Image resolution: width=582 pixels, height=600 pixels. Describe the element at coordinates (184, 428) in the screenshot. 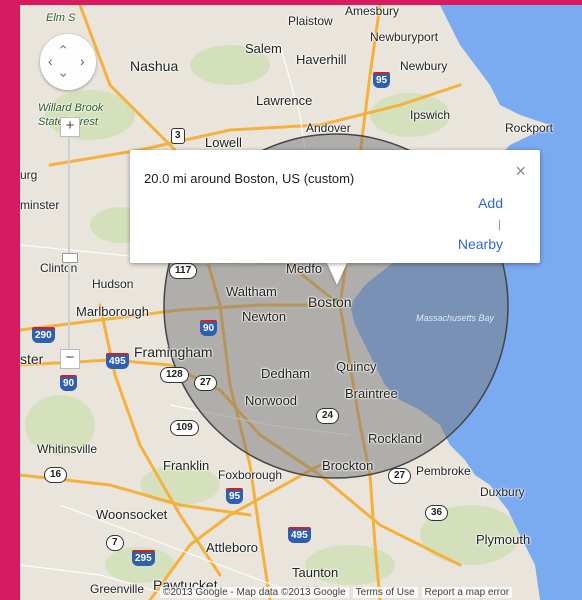

I see `state-route-shield: 109` at that location.